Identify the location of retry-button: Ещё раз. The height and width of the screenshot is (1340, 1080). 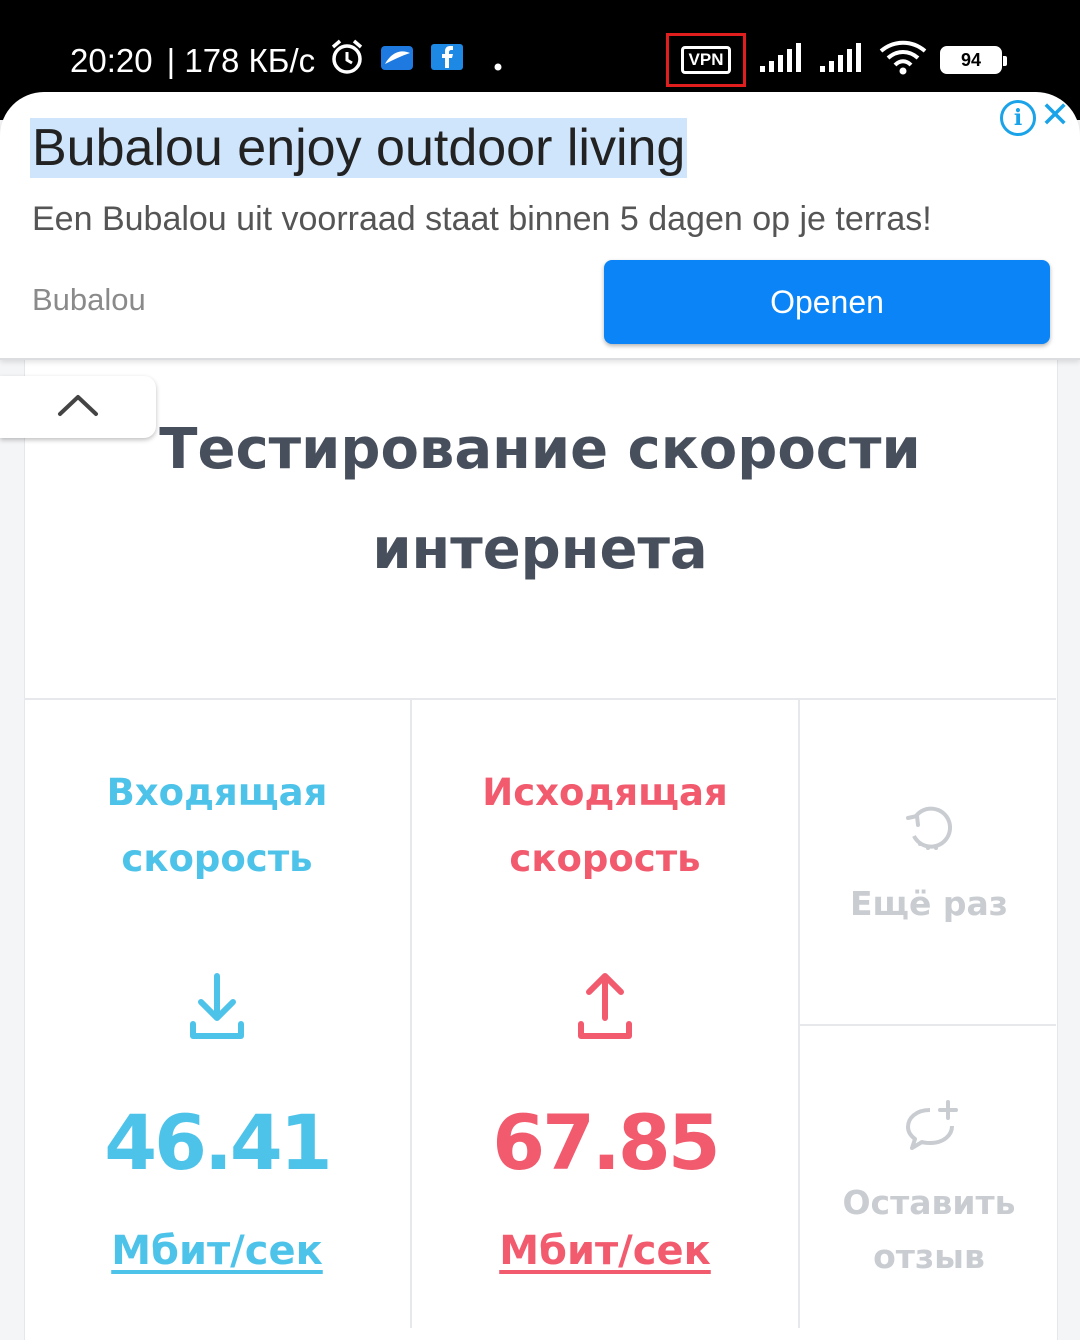
(929, 862).